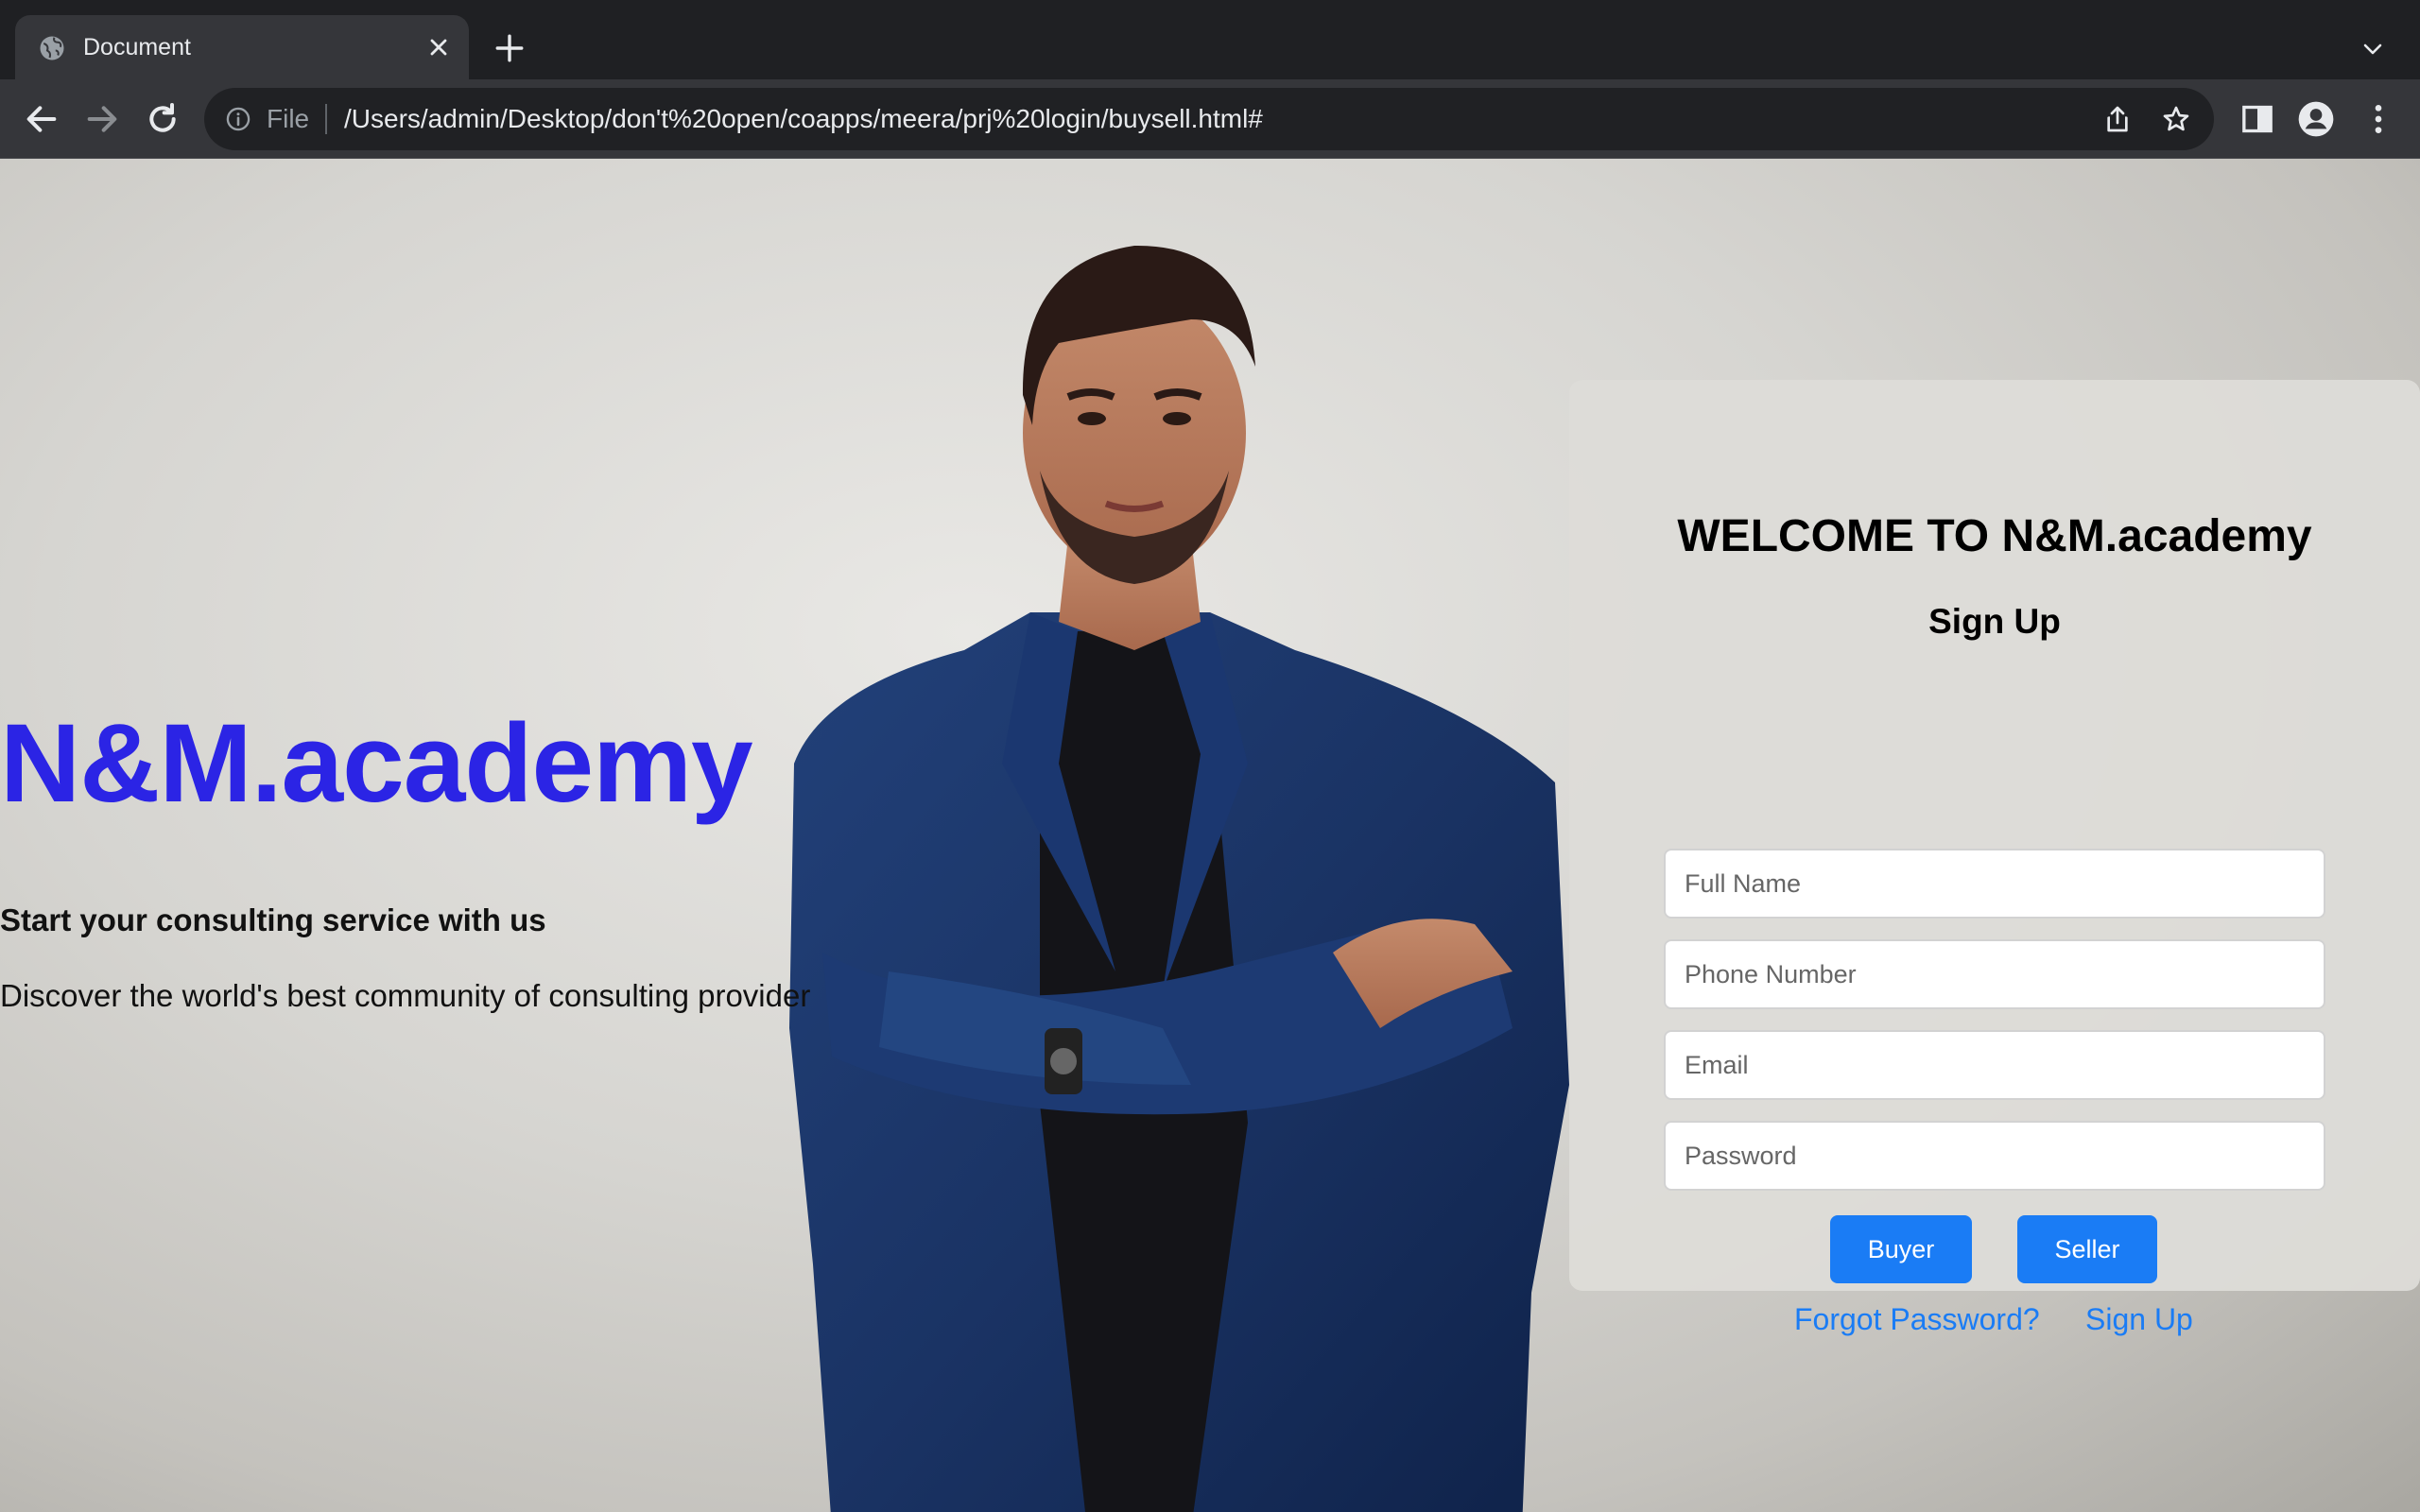 Image resolution: width=2420 pixels, height=1512 pixels. I want to click on phone-number-input, so click(1994, 974).